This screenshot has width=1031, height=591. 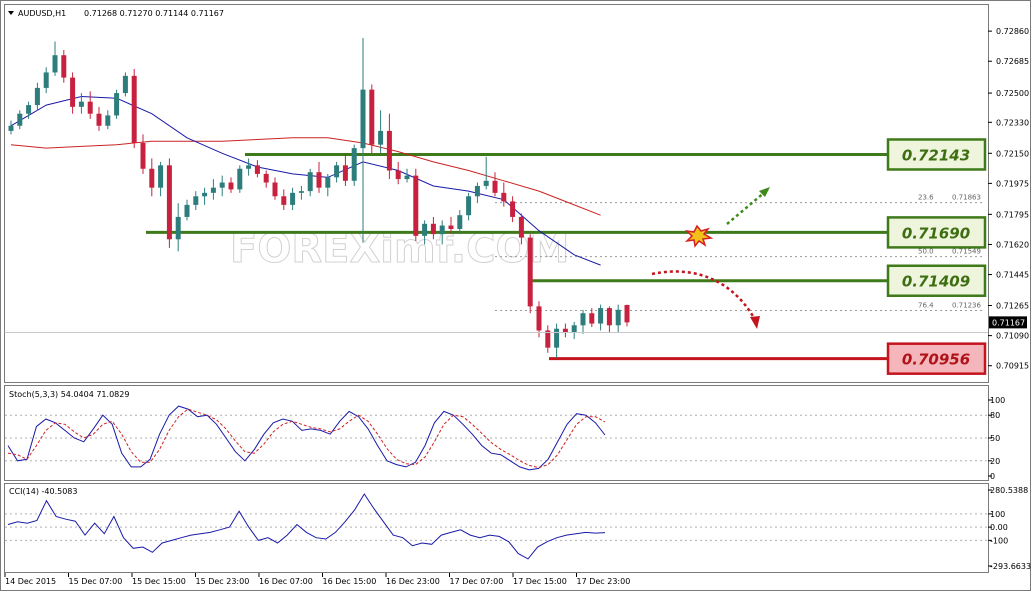 What do you see at coordinates (1012, 275) in the screenshot?
I see `price-tick-label: 0.71445` at bounding box center [1012, 275].